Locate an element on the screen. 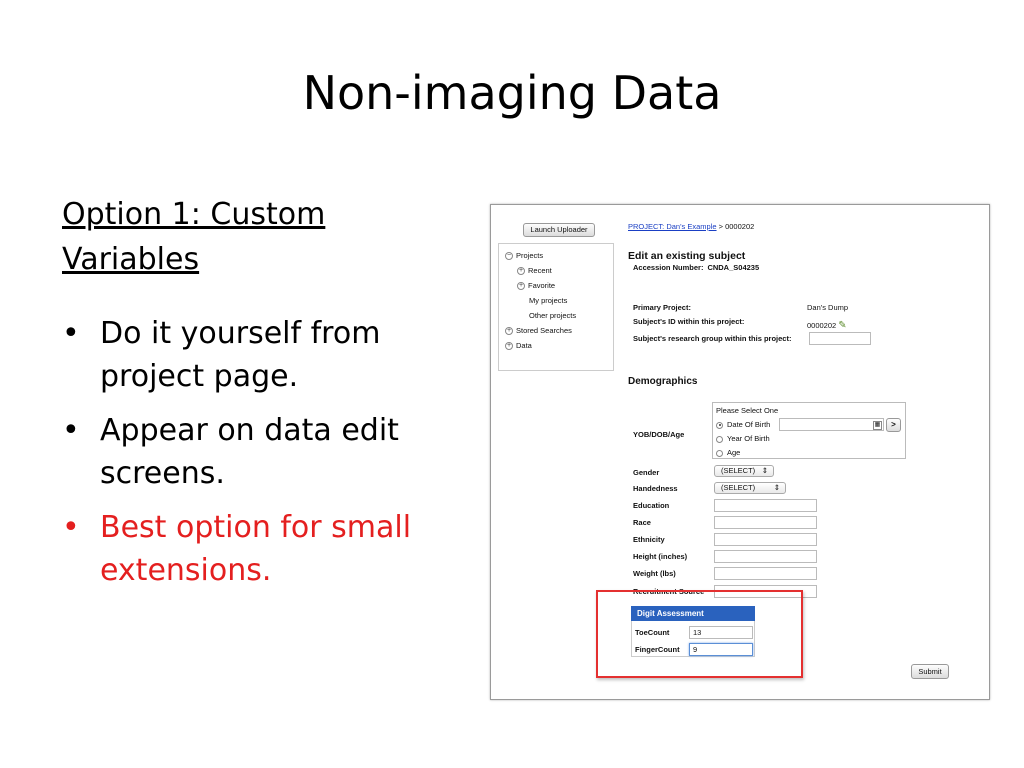  breadcrumb-project-link: PROJECT: Dan's Example is located at coordinates (672, 226).